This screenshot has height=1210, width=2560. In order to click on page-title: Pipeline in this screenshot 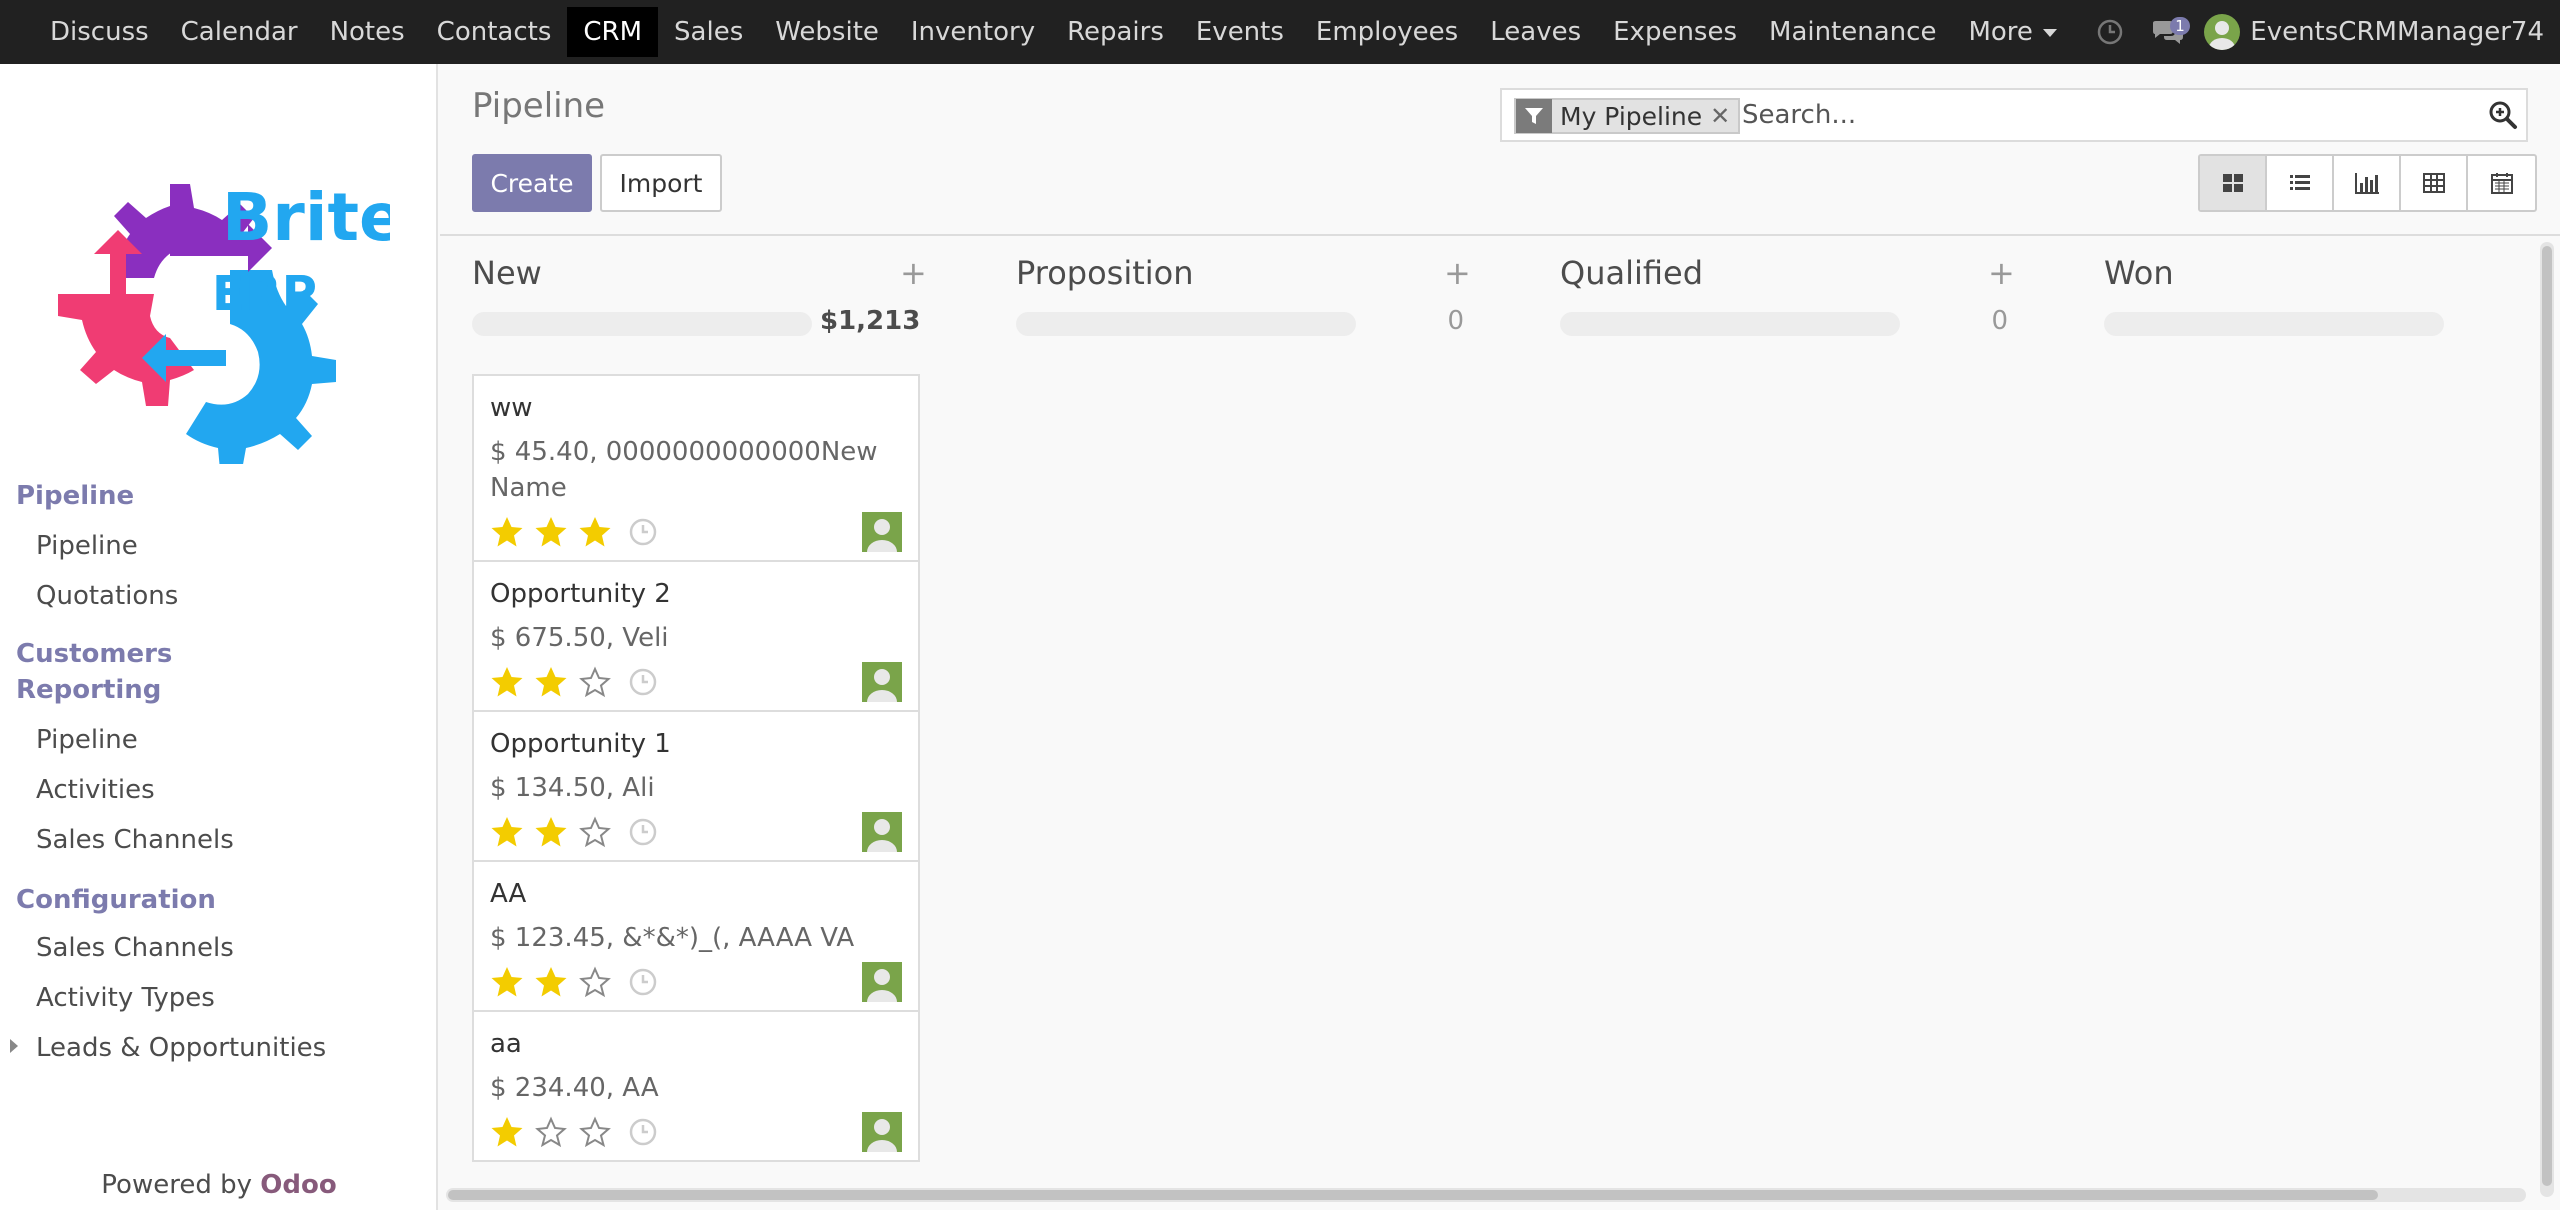, I will do `click(539, 106)`.